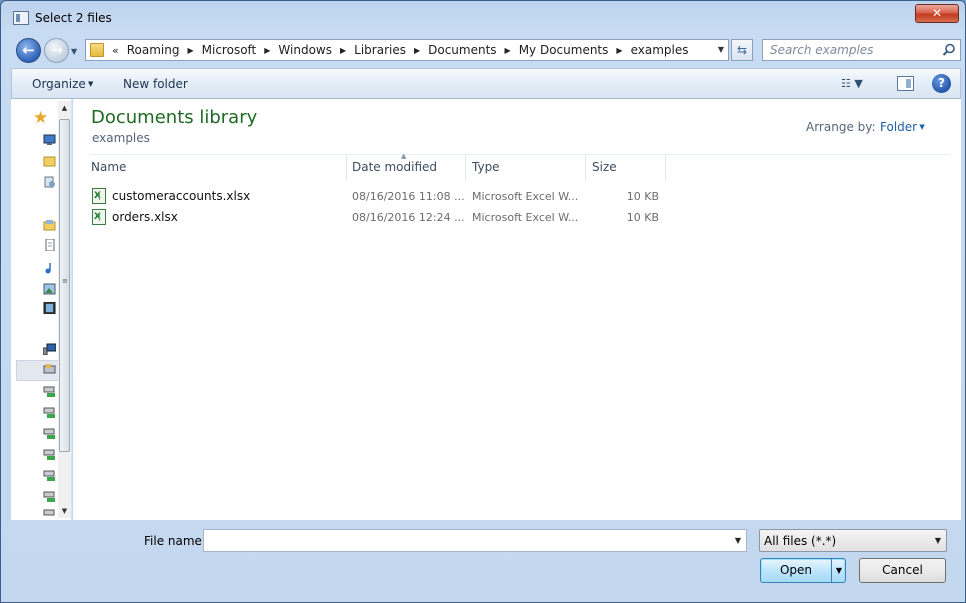 Image resolution: width=966 pixels, height=603 pixels. Describe the element at coordinates (937, 13) in the screenshot. I see `close-button: ✕` at that location.